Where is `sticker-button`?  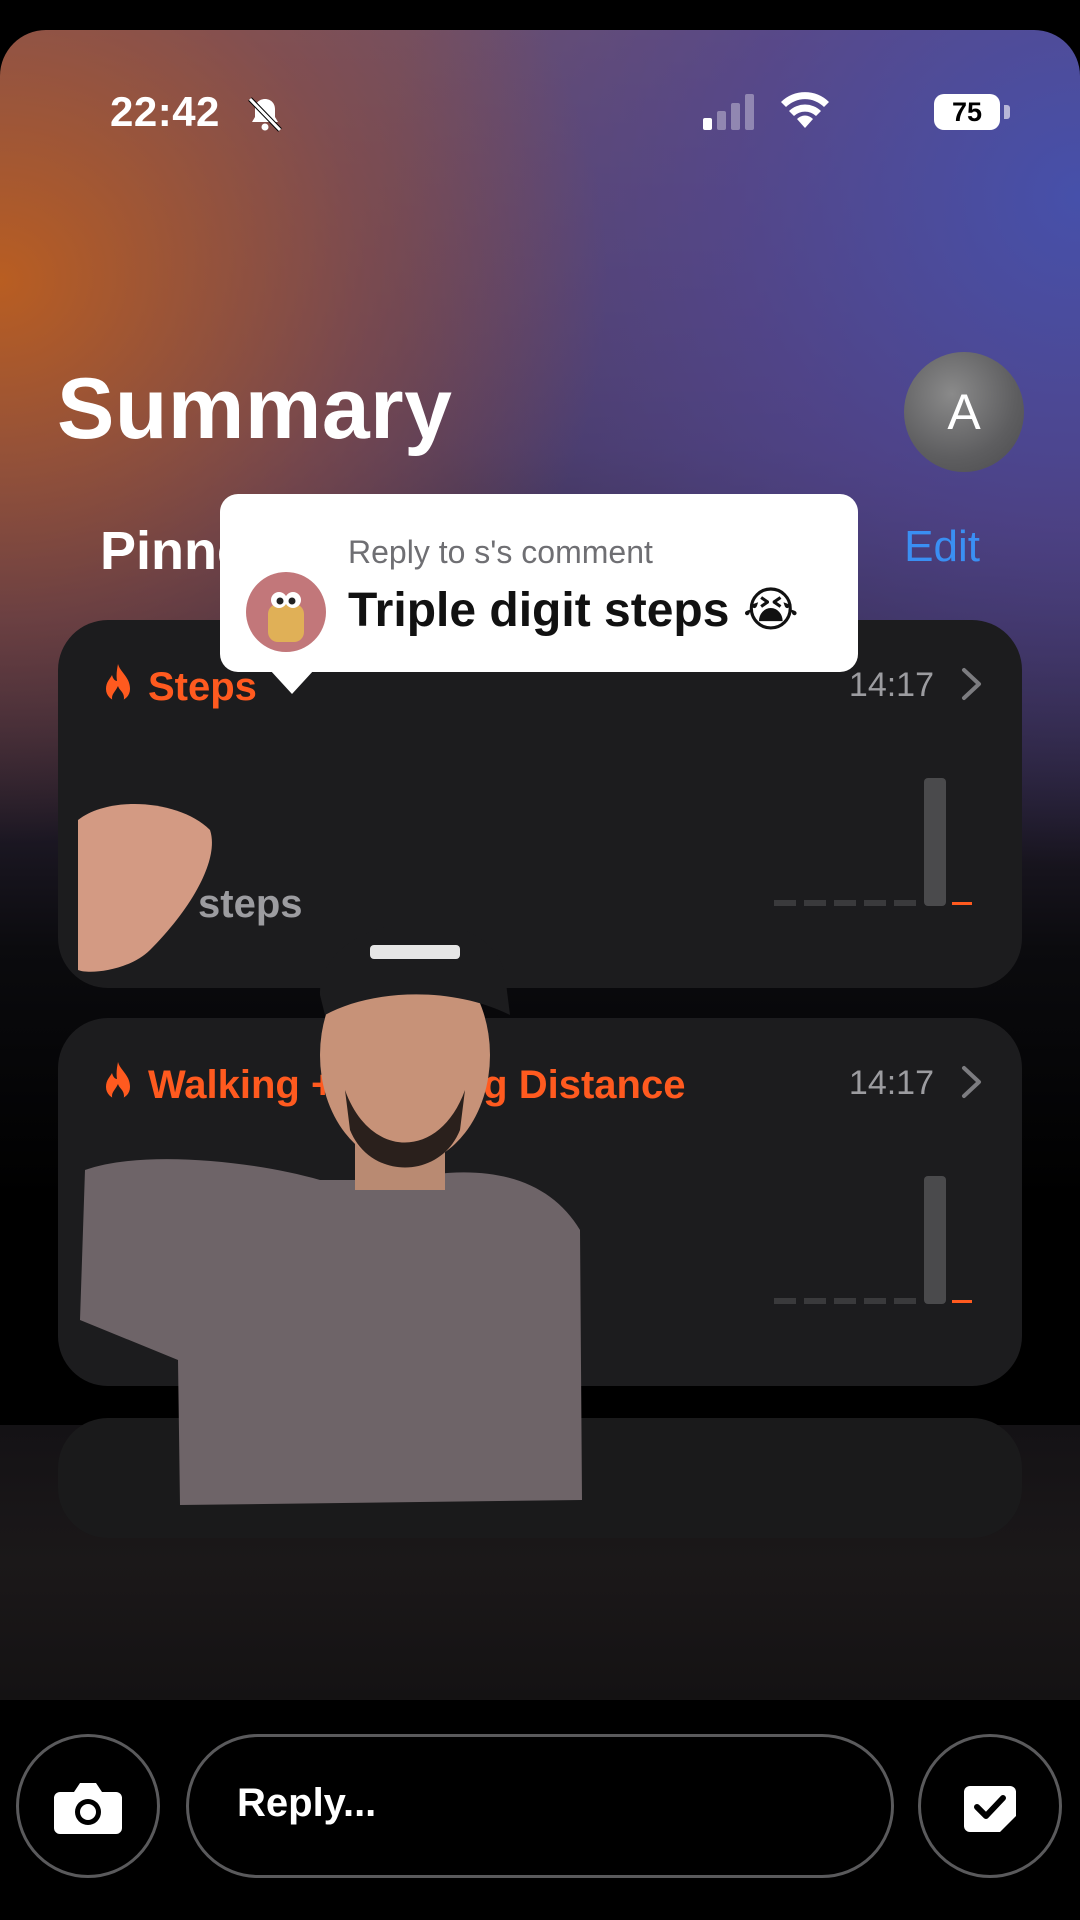 sticker-button is located at coordinates (990, 1806).